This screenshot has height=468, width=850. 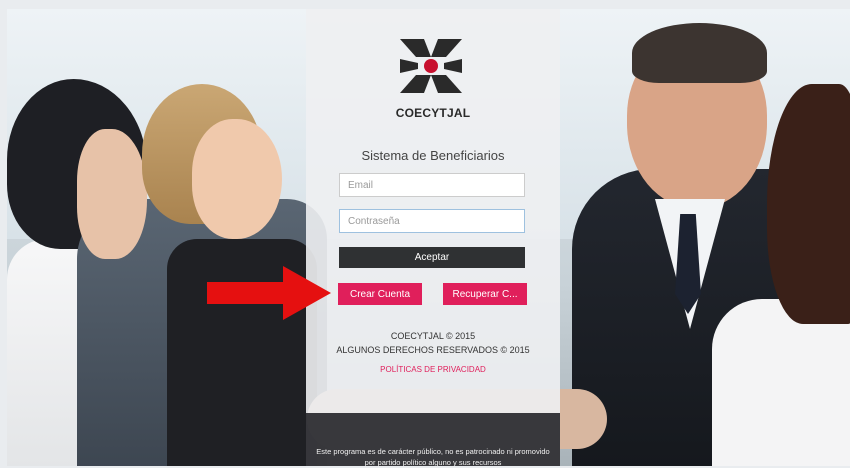 What do you see at coordinates (112, 194) in the screenshot?
I see `background-man-left-face` at bounding box center [112, 194].